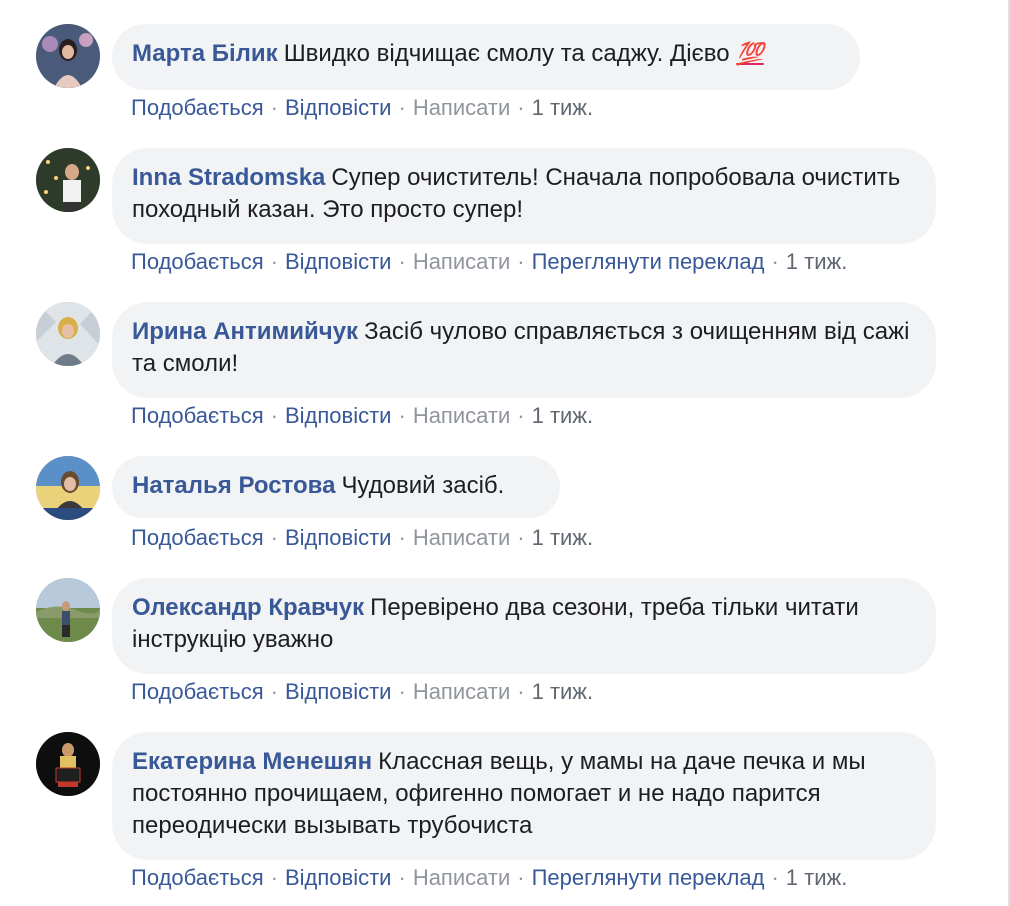 This screenshot has height=906, width=1010. What do you see at coordinates (750, 53) in the screenshot?
I see `hundred-points-icon: 💯` at bounding box center [750, 53].